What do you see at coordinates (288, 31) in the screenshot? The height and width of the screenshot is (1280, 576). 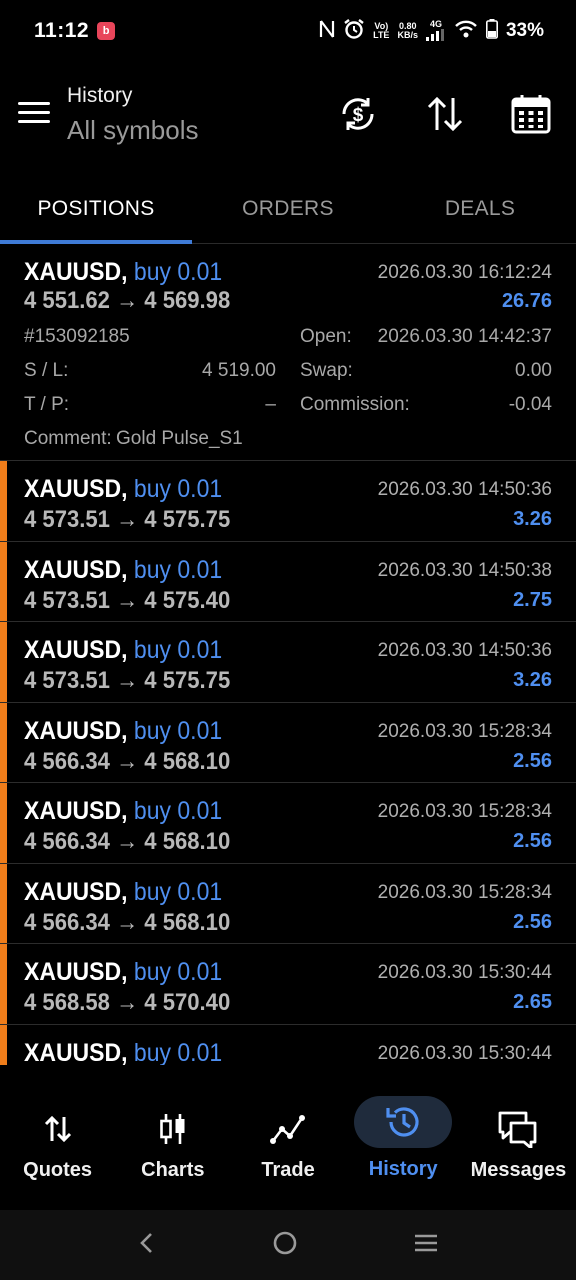 I see `status-bar: 11:12 b Vo) LTE 0.80 KB/s 4G 33%` at bounding box center [288, 31].